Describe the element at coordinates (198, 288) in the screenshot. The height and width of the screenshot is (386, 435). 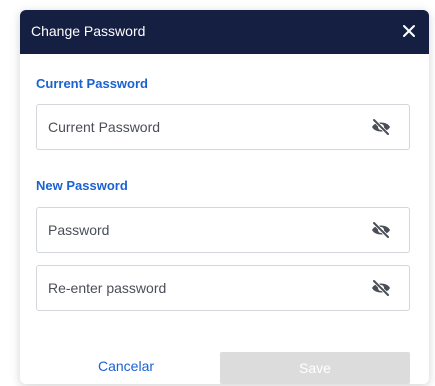
I see `reenter-password-input` at that location.